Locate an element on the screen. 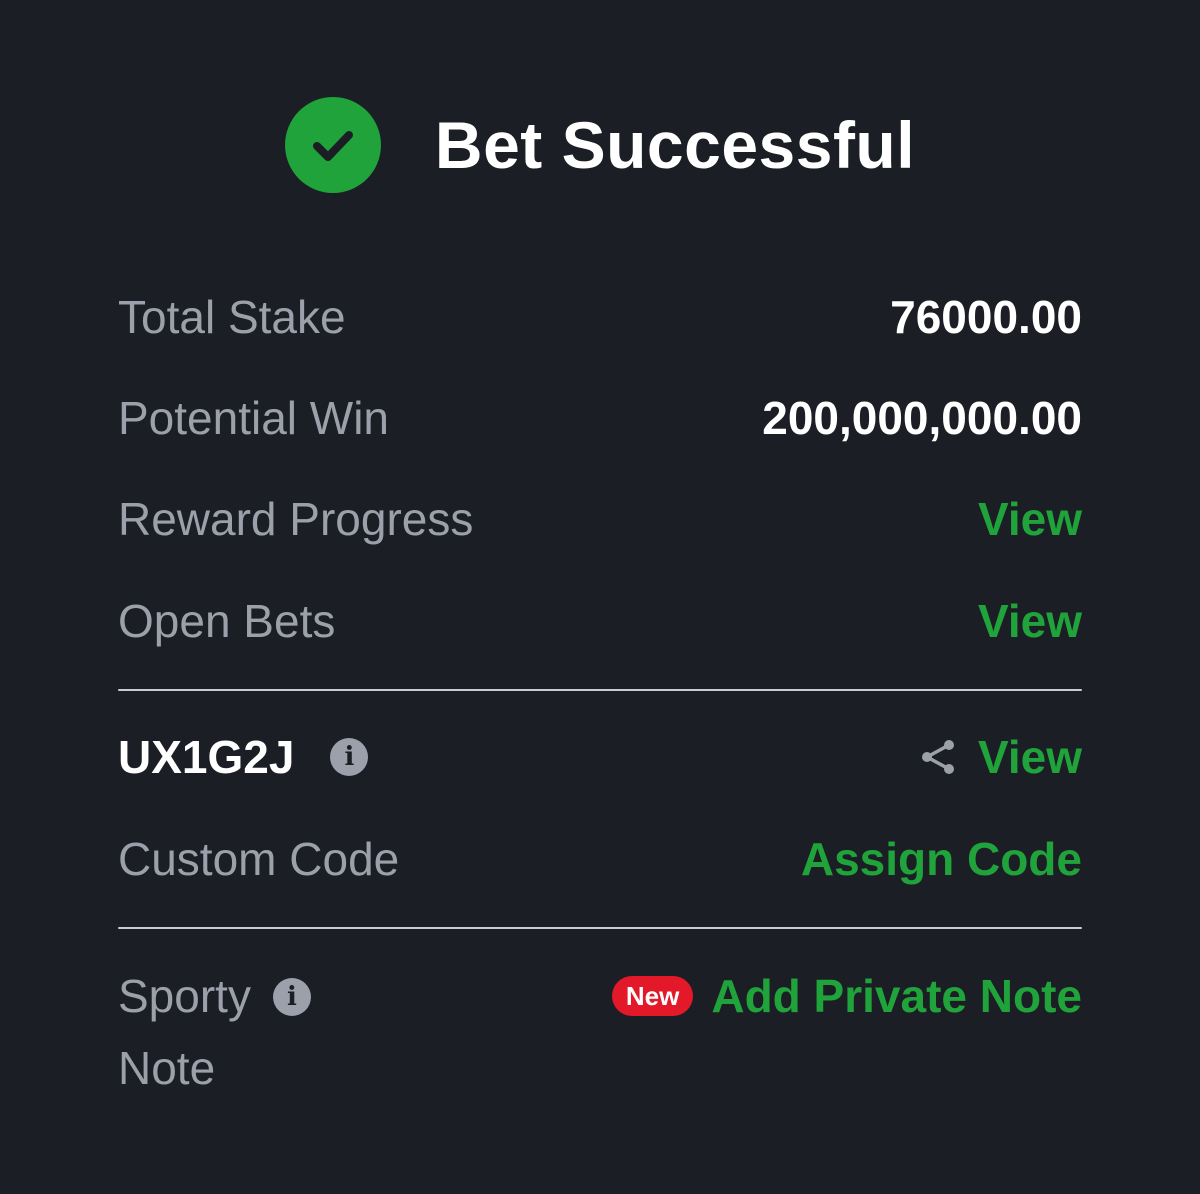 The image size is (1200, 1194). custom-code-row: Custom Code Assign Code is located at coordinates (600, 859).